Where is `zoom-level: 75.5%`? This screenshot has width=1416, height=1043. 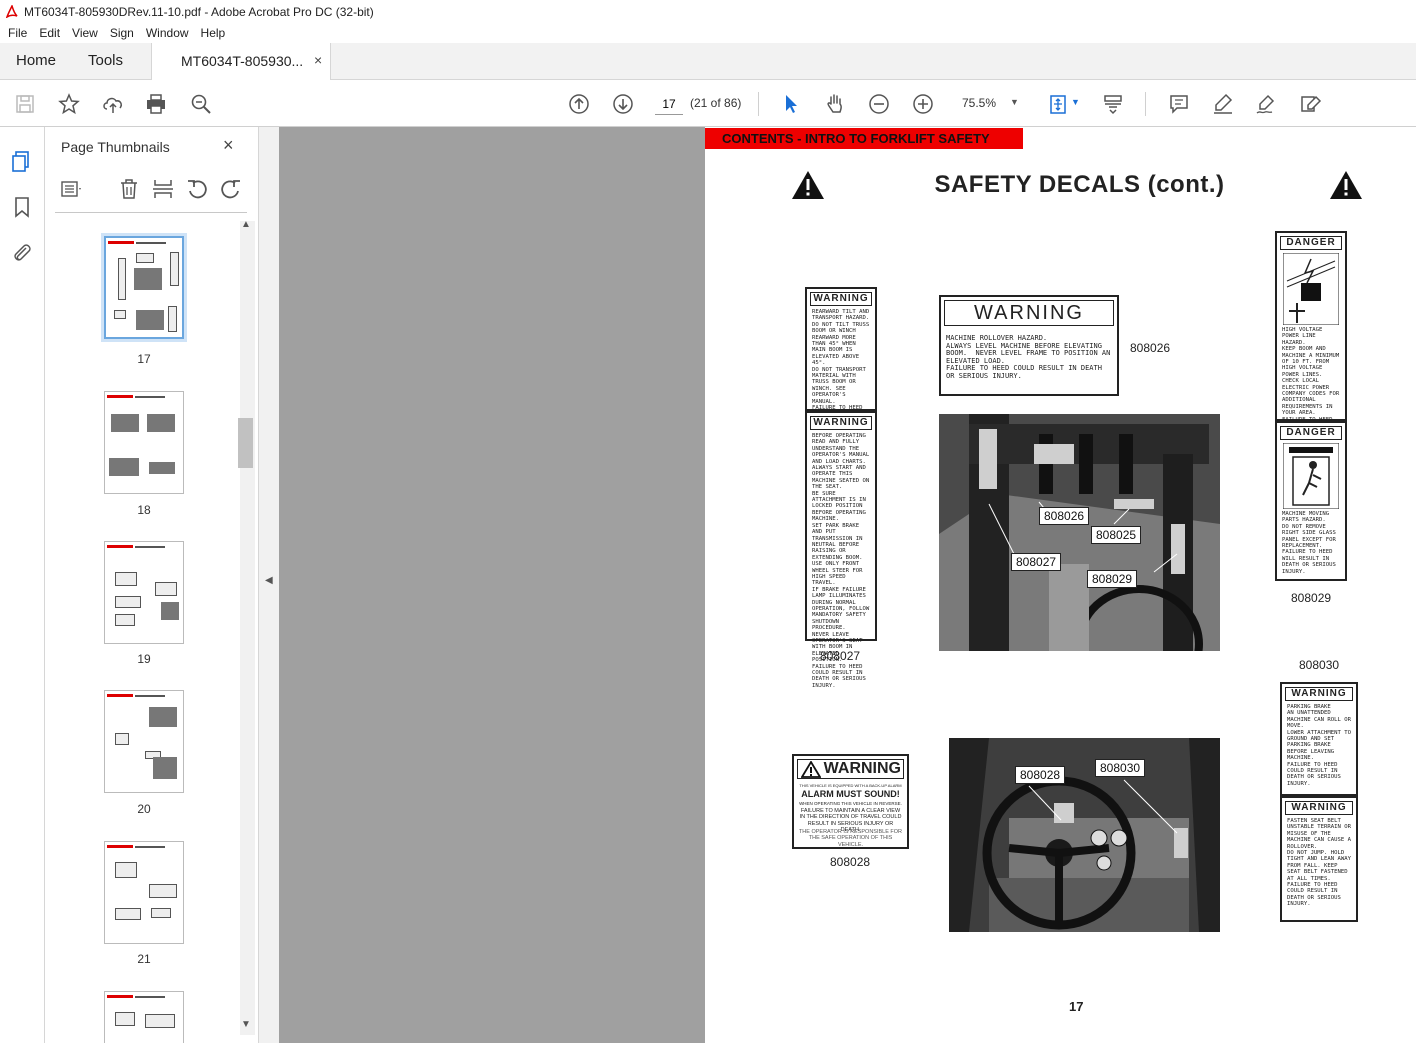
zoom-level: 75.5% is located at coordinates (979, 103).